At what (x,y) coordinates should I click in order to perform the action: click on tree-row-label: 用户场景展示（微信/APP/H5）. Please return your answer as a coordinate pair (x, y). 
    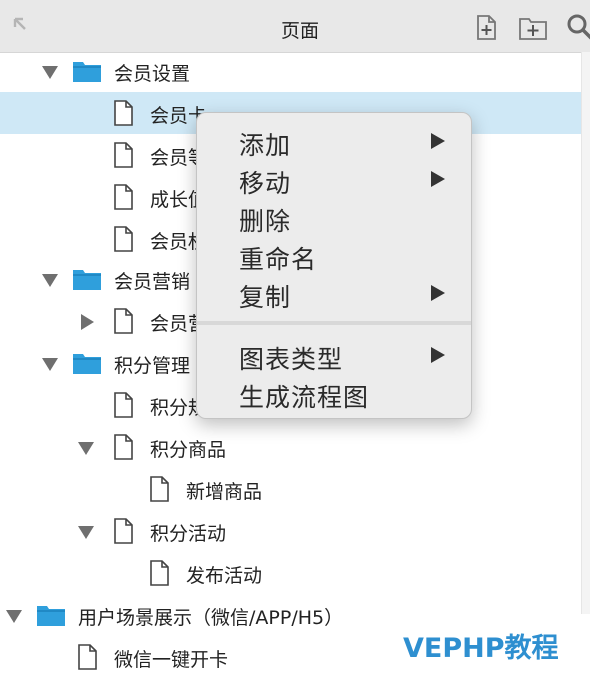
    Looking at the image, I should click on (211, 618).